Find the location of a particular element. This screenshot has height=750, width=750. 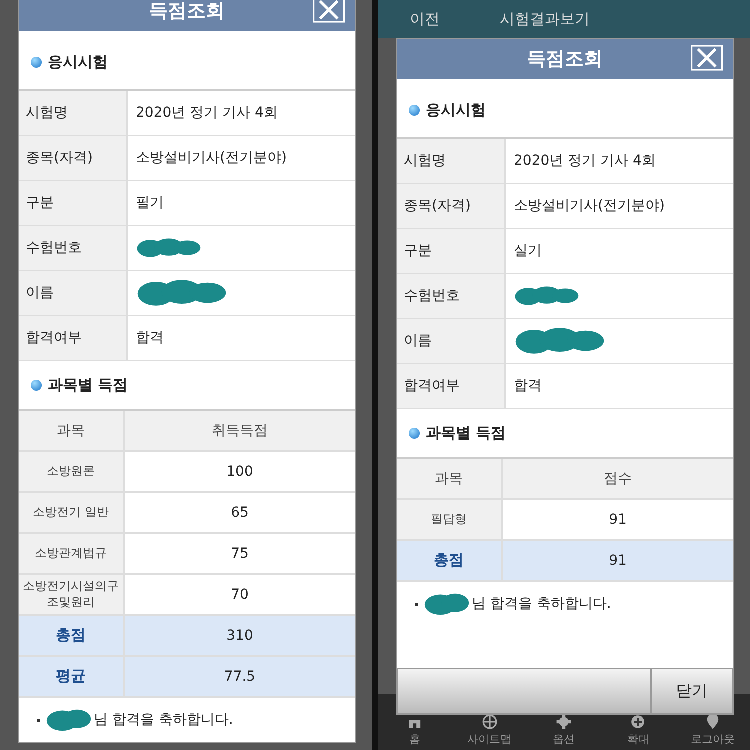

plus-icon is located at coordinates (638, 722).